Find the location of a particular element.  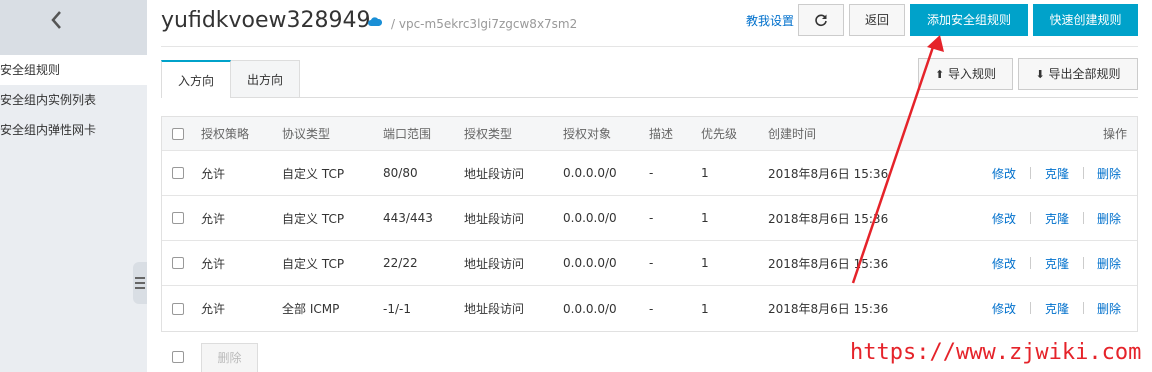

col-object: 授权对象 is located at coordinates (587, 134).